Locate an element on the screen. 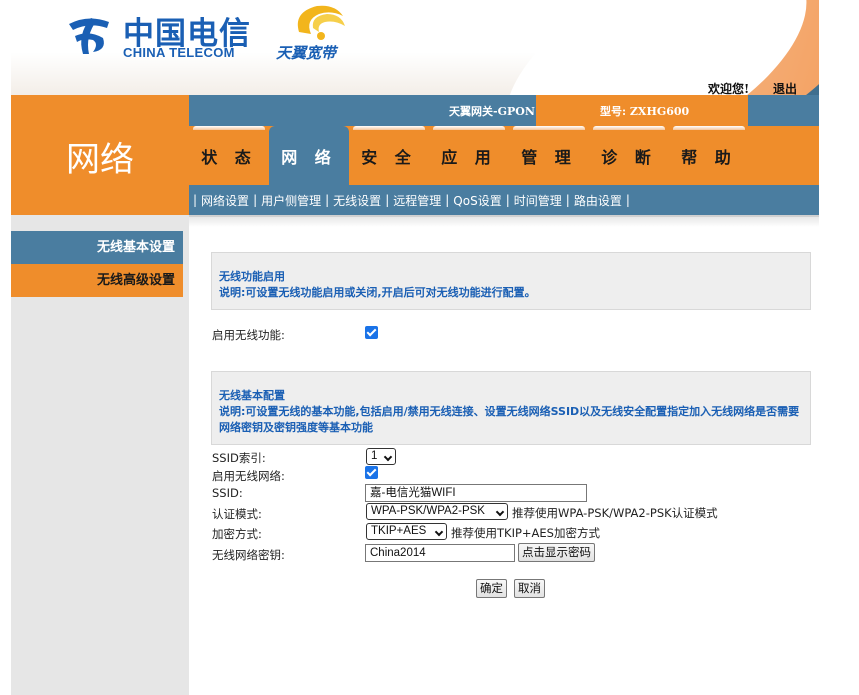 The width and height of the screenshot is (859, 695). ssid-index-label: SSID索引: is located at coordinates (239, 458).